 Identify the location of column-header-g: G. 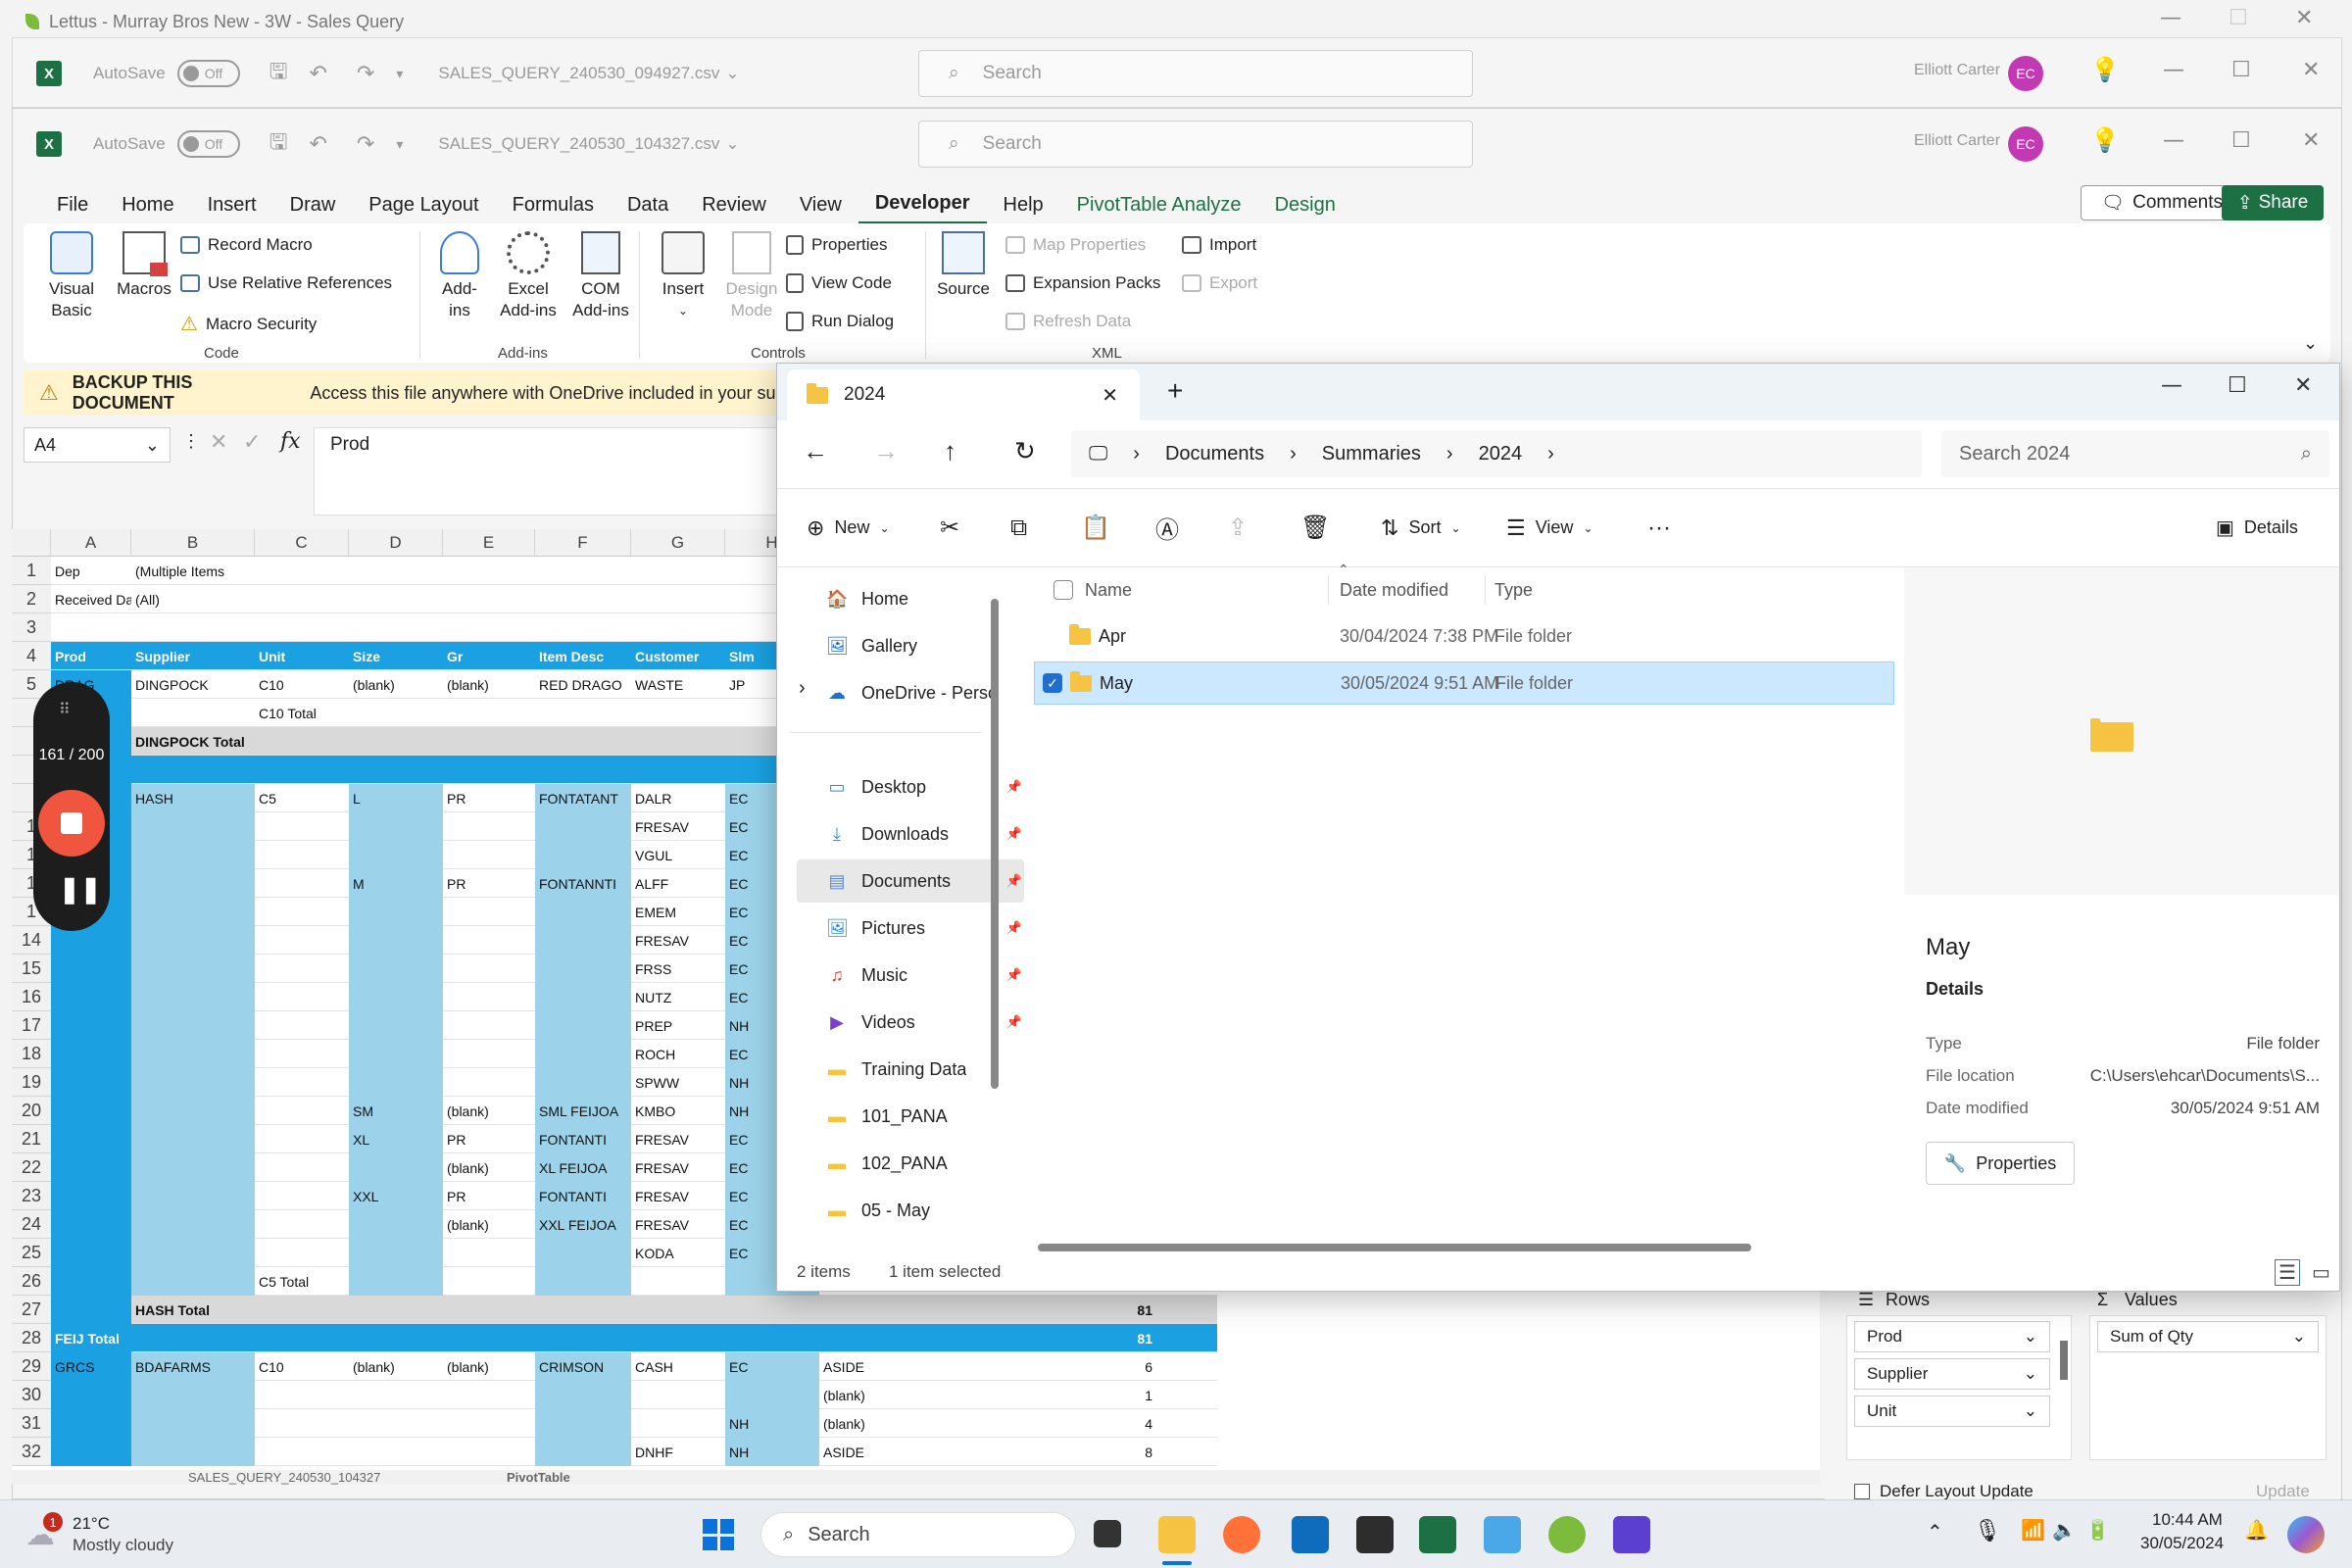
(678, 543).